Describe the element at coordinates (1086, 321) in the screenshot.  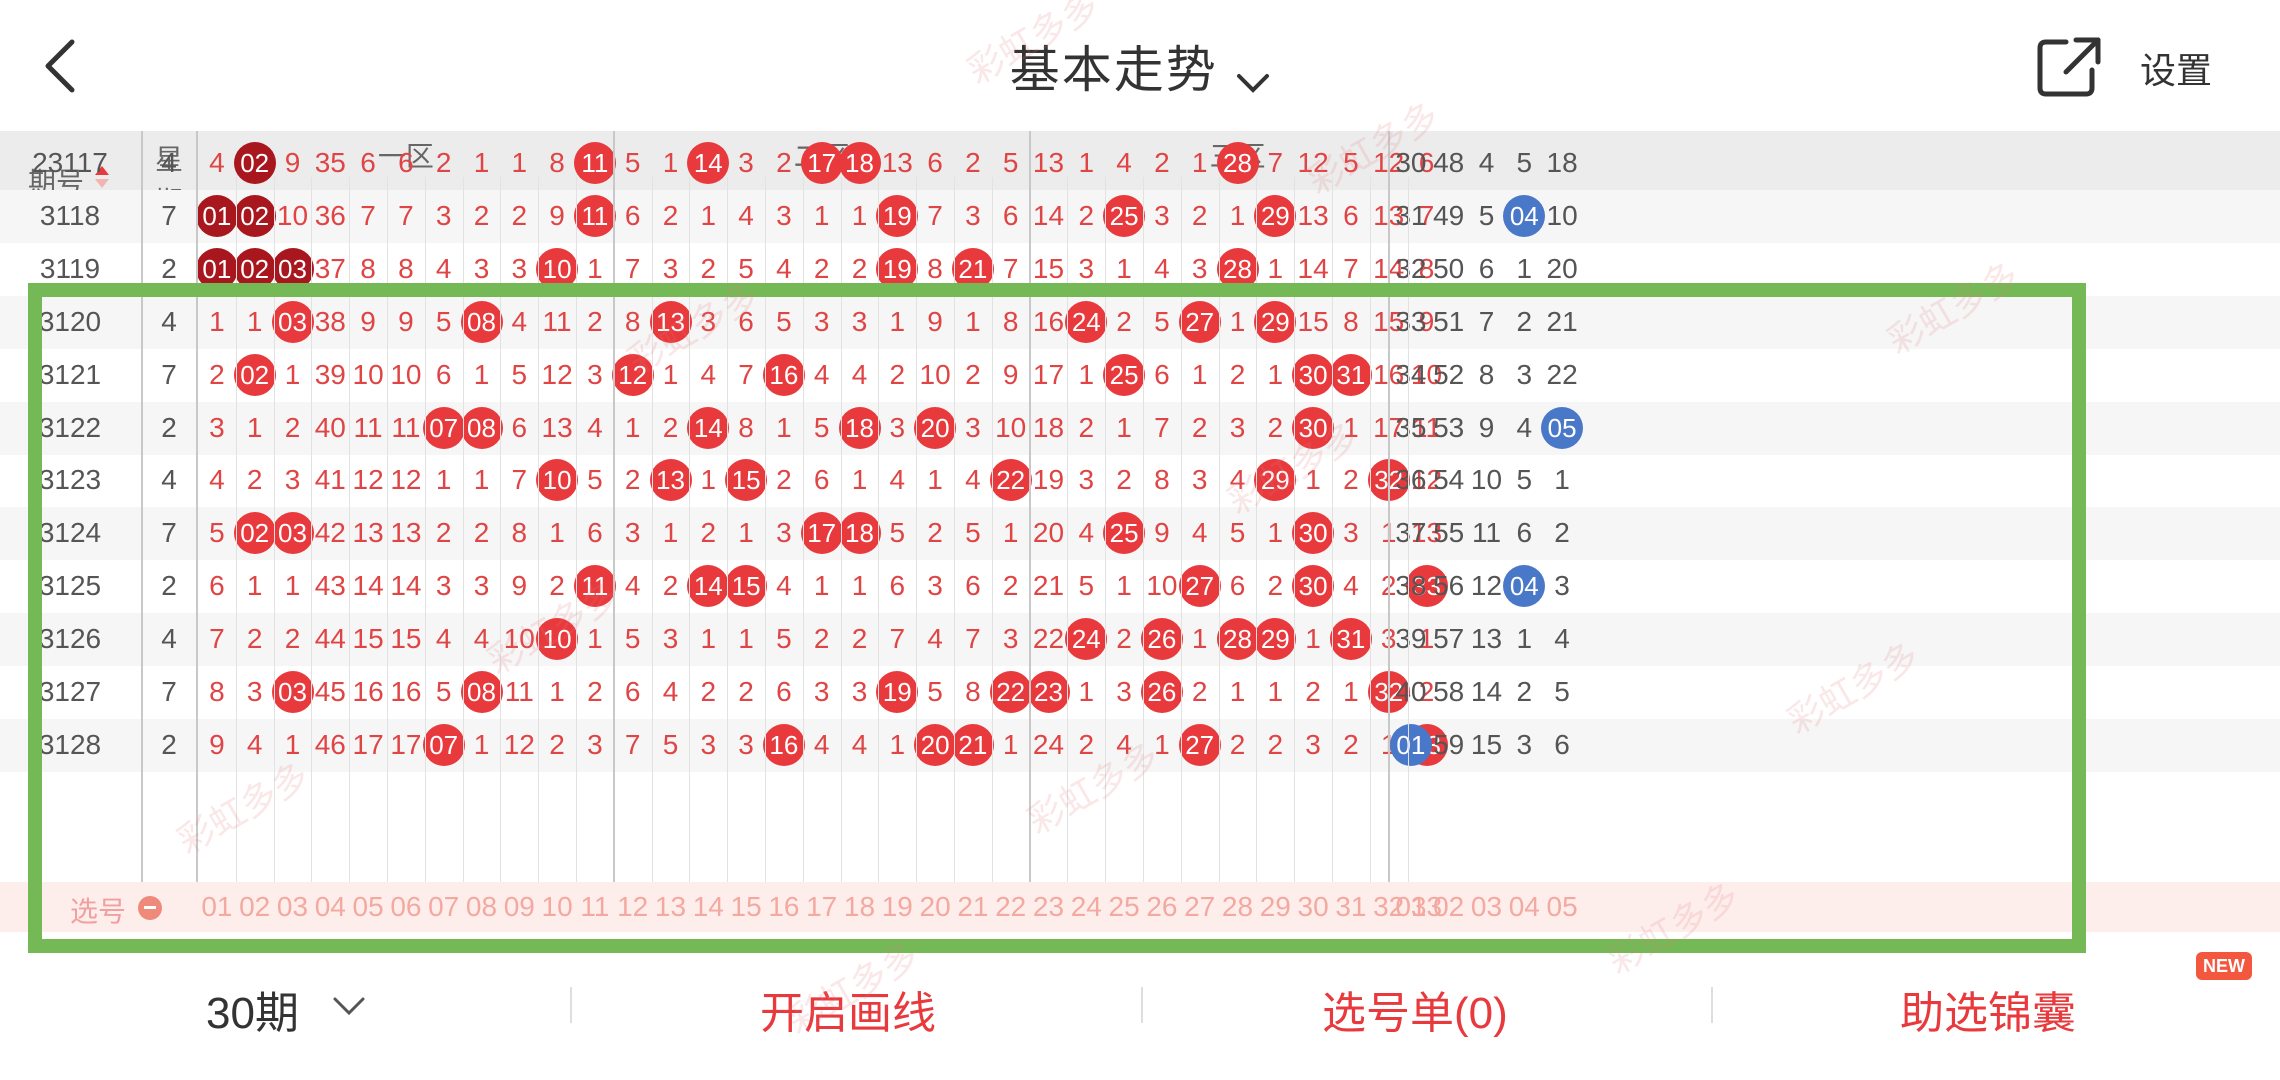
I see `winning-number-ball: 24` at that location.